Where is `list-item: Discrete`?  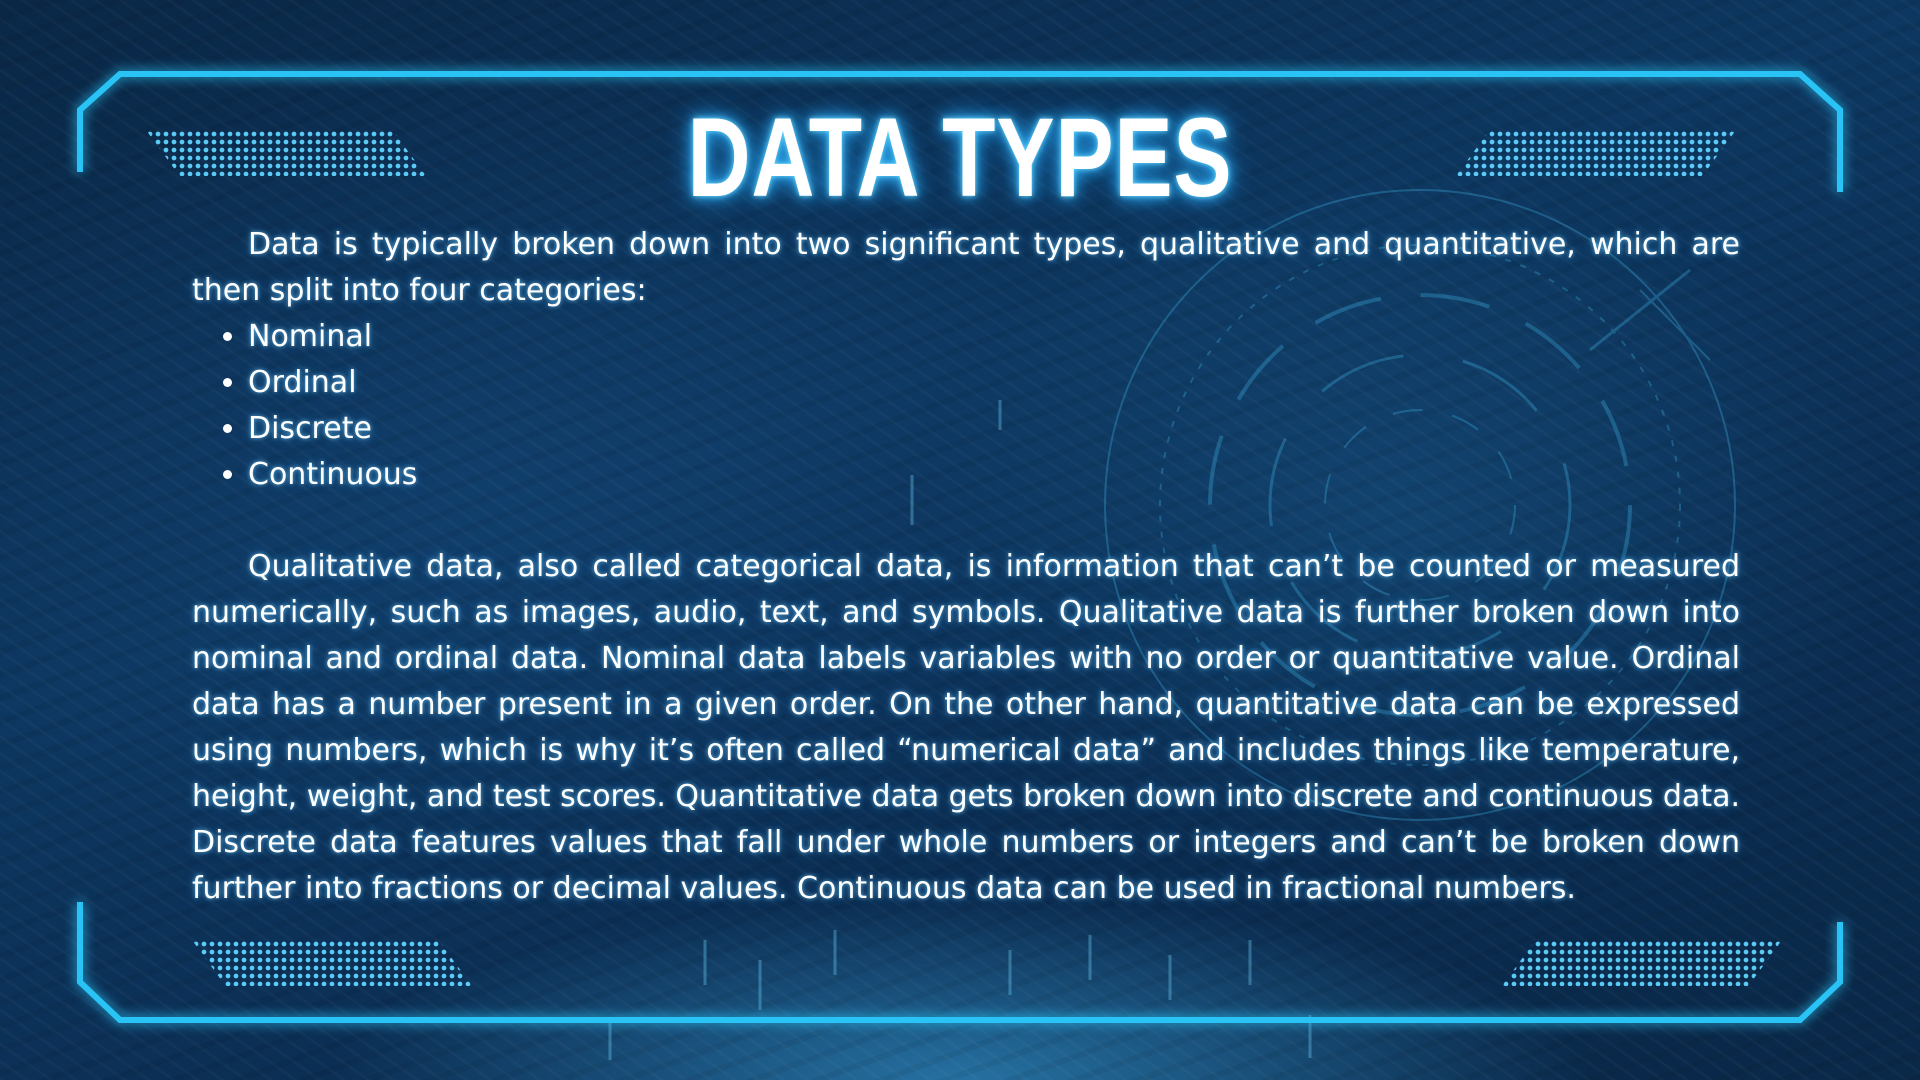
list-item: Discrete is located at coordinates (994, 429).